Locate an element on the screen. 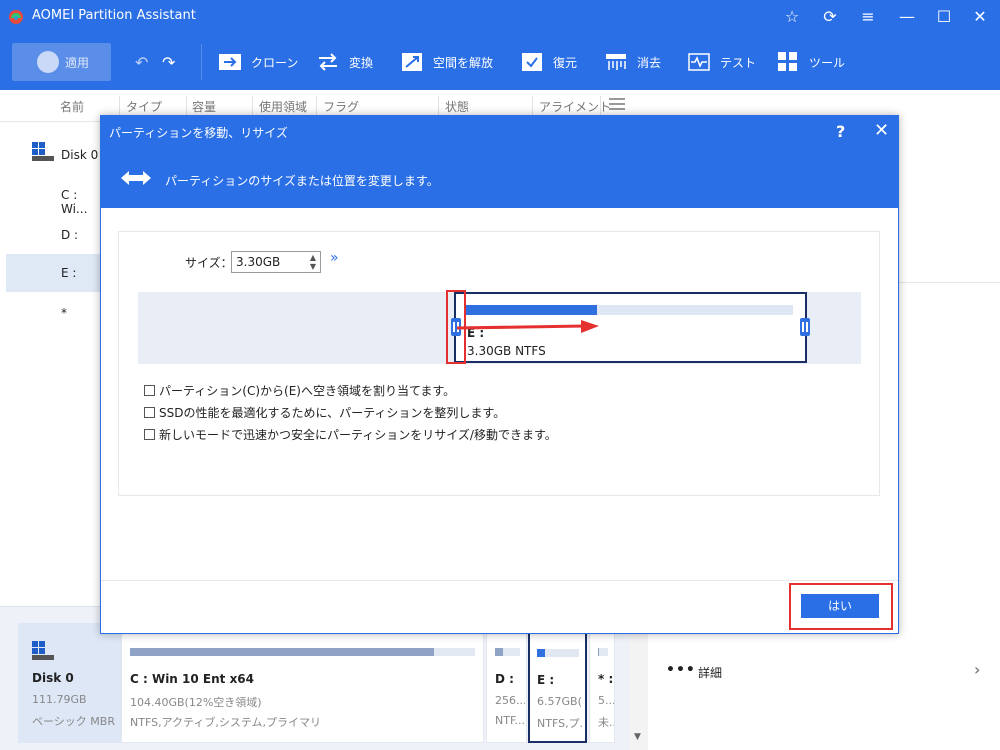  apply-button: 適用 is located at coordinates (61, 62).